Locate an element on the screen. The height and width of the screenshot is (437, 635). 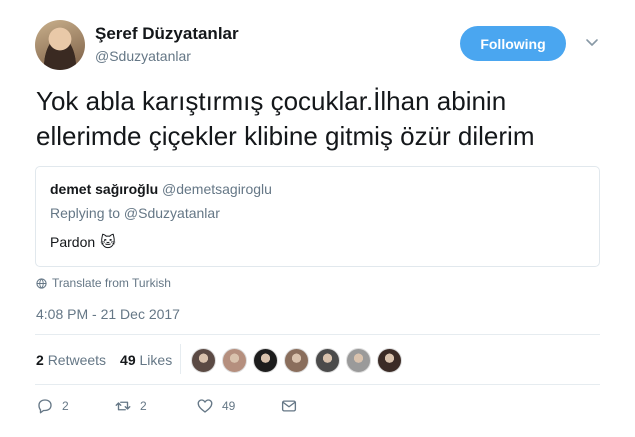
translate-link: Translate from Turkish is located at coordinates (103, 283).